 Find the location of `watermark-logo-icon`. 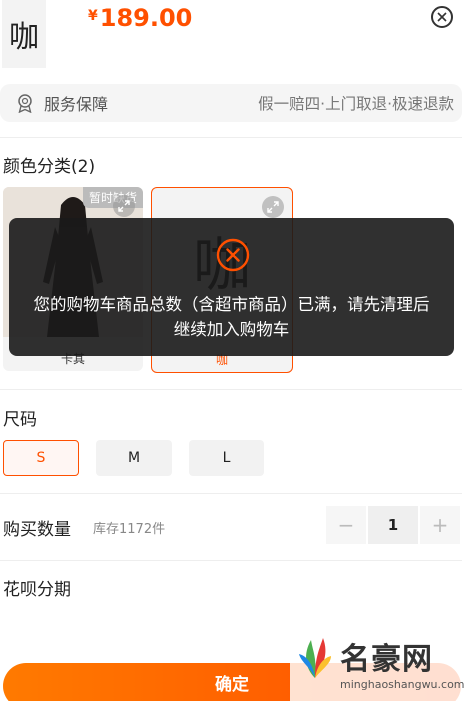

watermark-logo-icon is located at coordinates (315, 658).